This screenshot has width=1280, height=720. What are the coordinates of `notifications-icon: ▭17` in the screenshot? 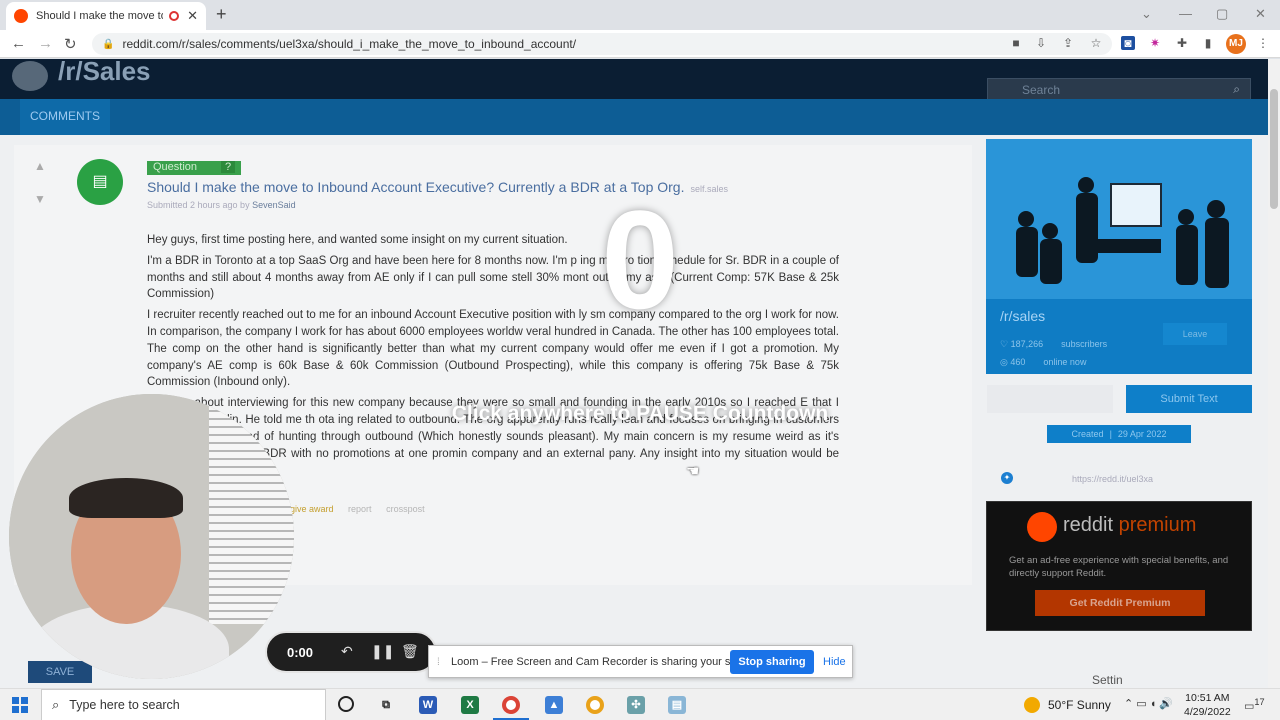 It's located at (1254, 705).